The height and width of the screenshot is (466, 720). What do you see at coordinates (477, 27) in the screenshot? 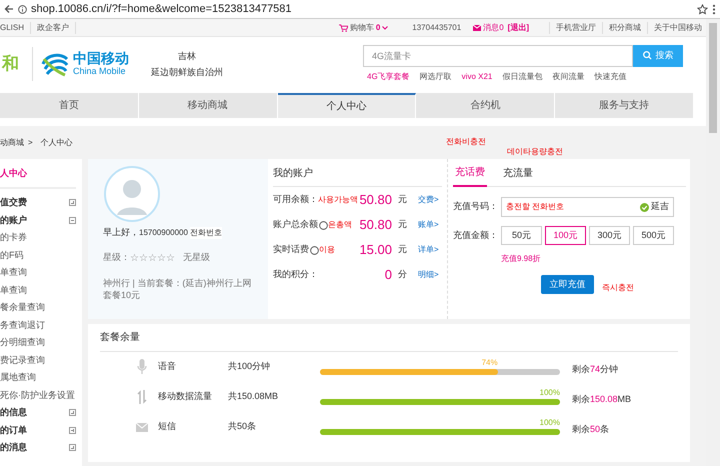
I see `envelope-icon` at bounding box center [477, 27].